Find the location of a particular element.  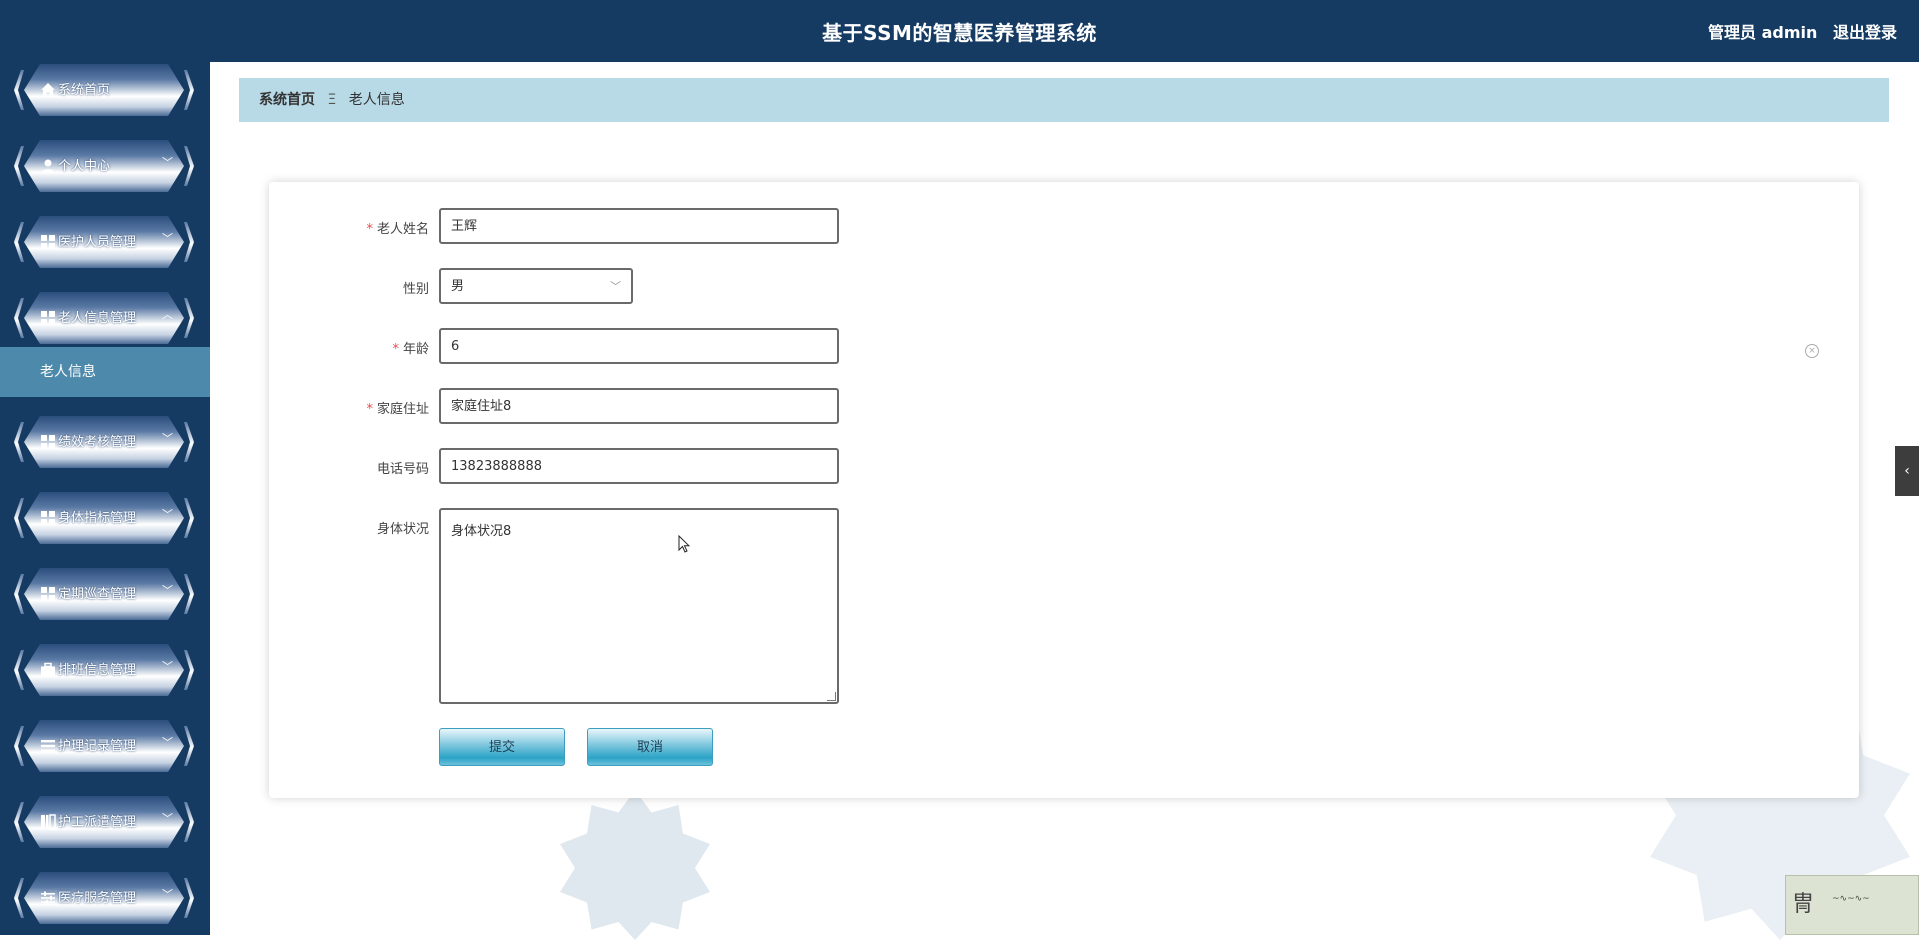

sidebar-item-home: 系统首页 is located at coordinates (104, 90).